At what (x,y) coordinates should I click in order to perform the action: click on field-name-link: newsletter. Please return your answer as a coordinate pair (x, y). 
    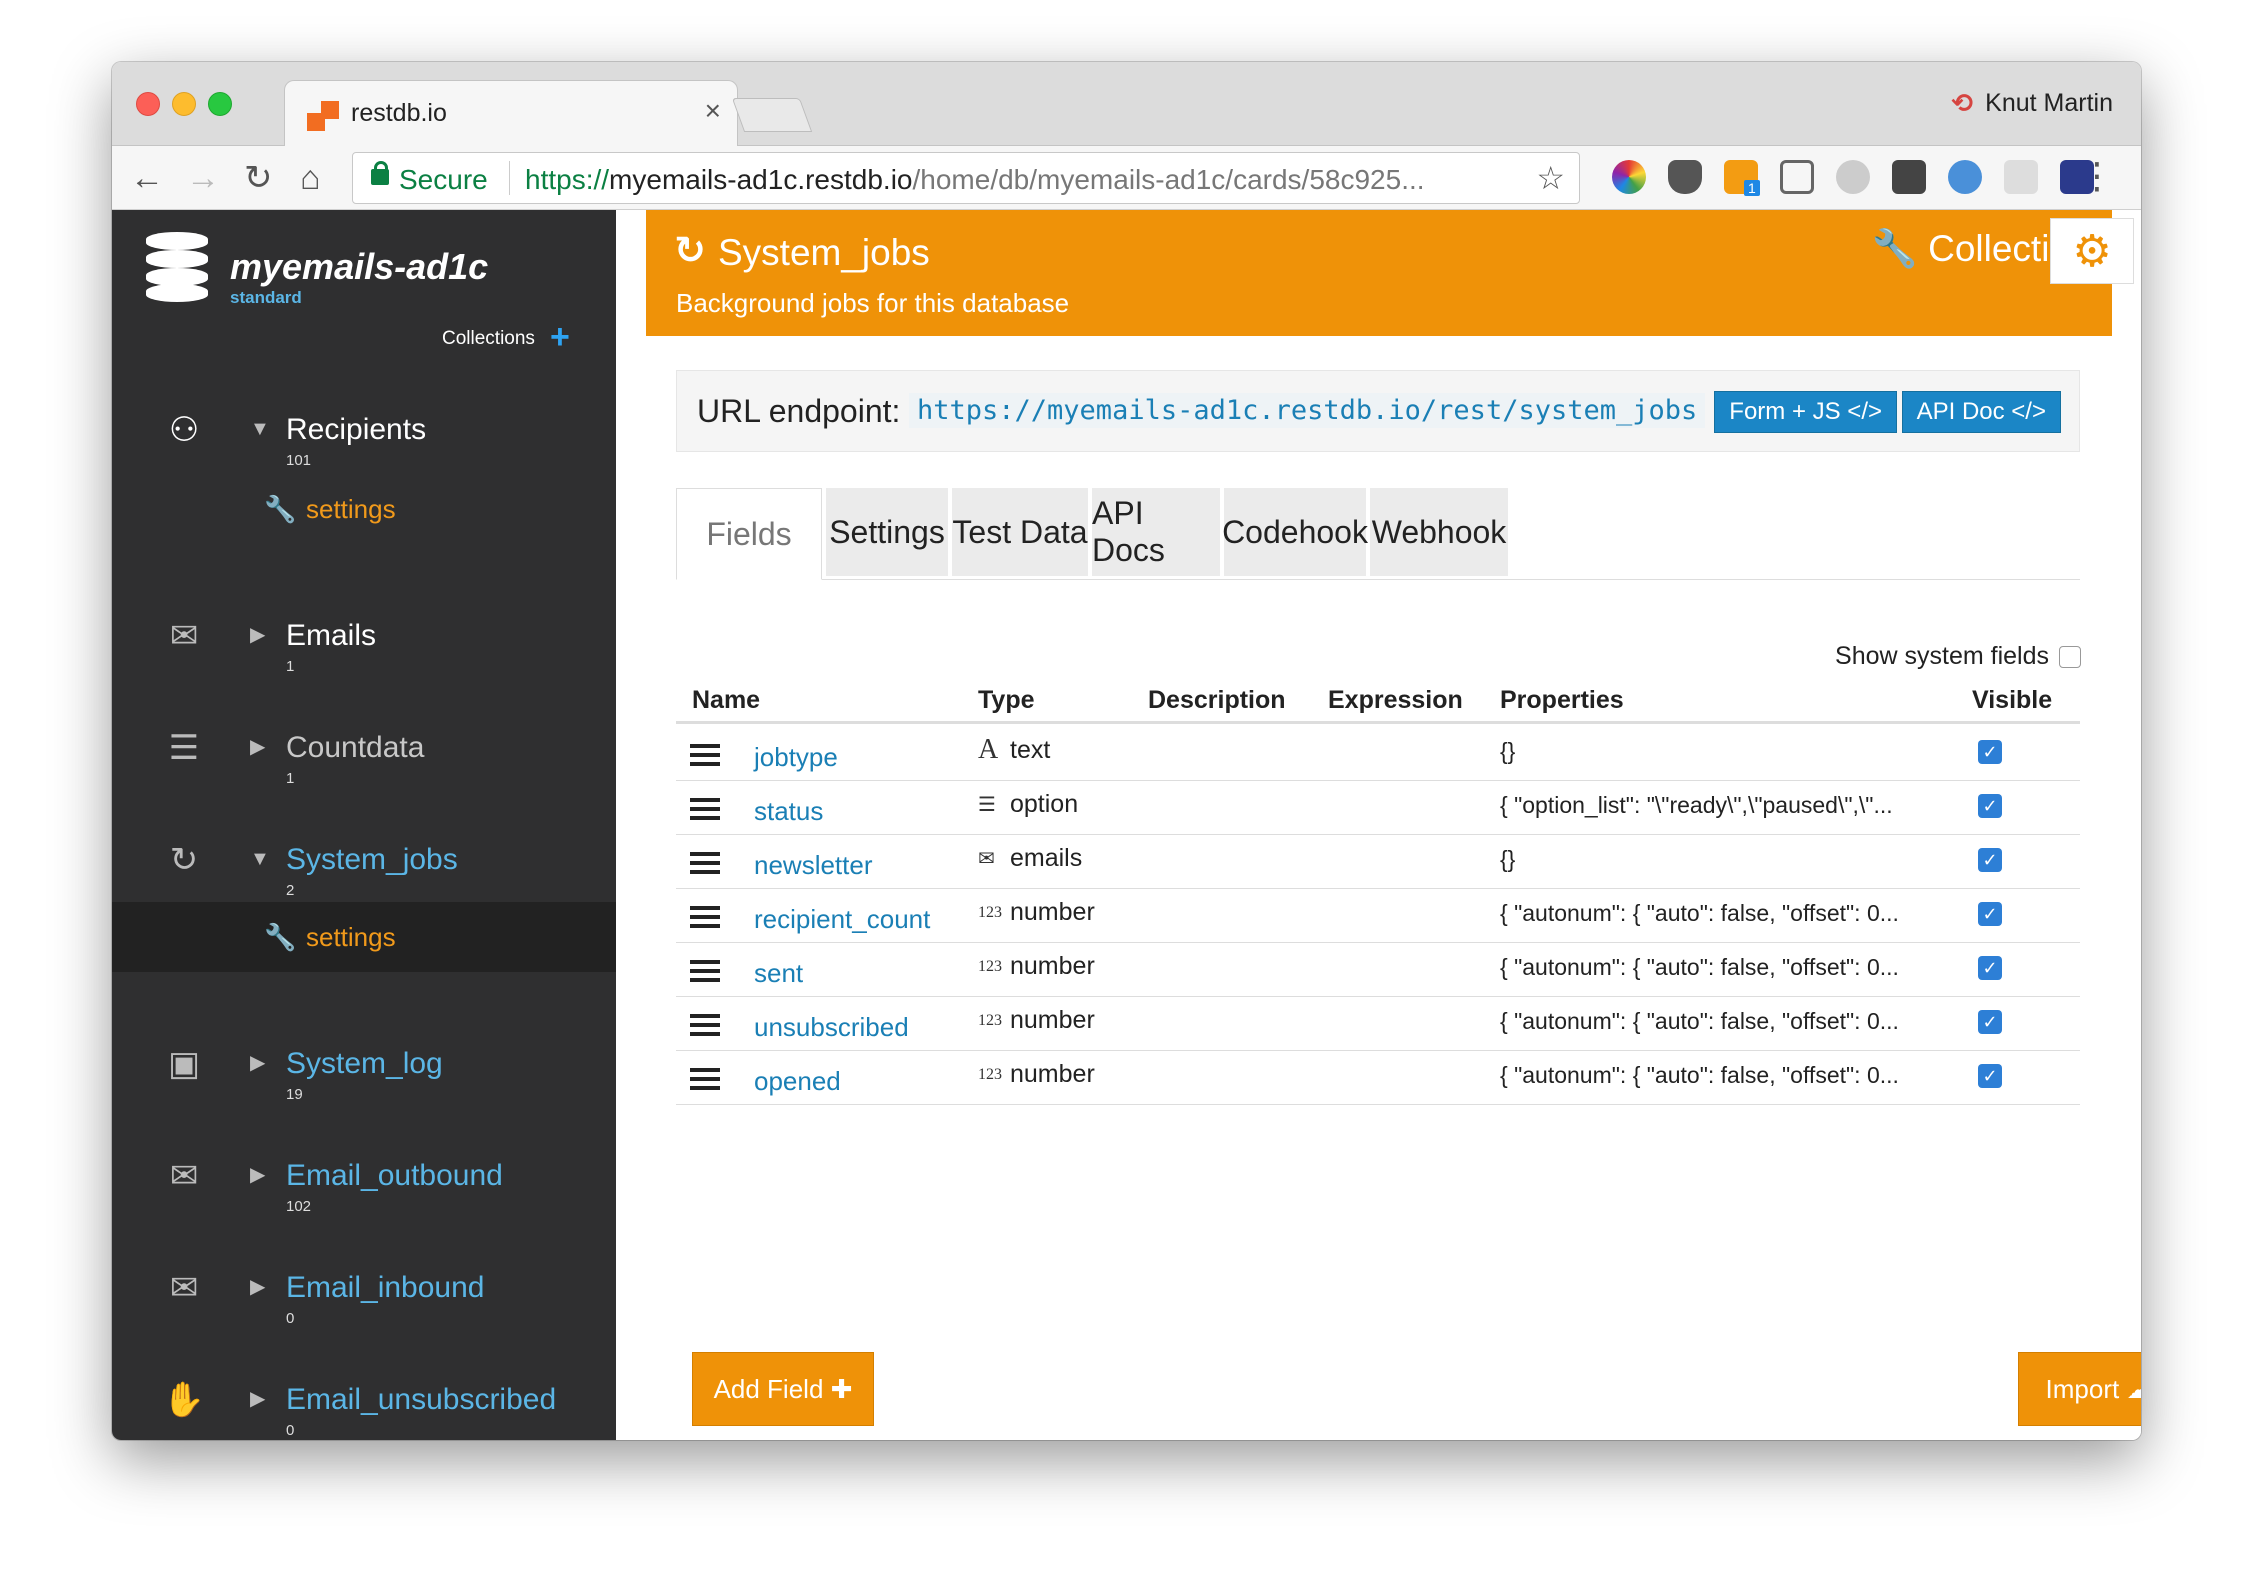
    Looking at the image, I should click on (813, 865).